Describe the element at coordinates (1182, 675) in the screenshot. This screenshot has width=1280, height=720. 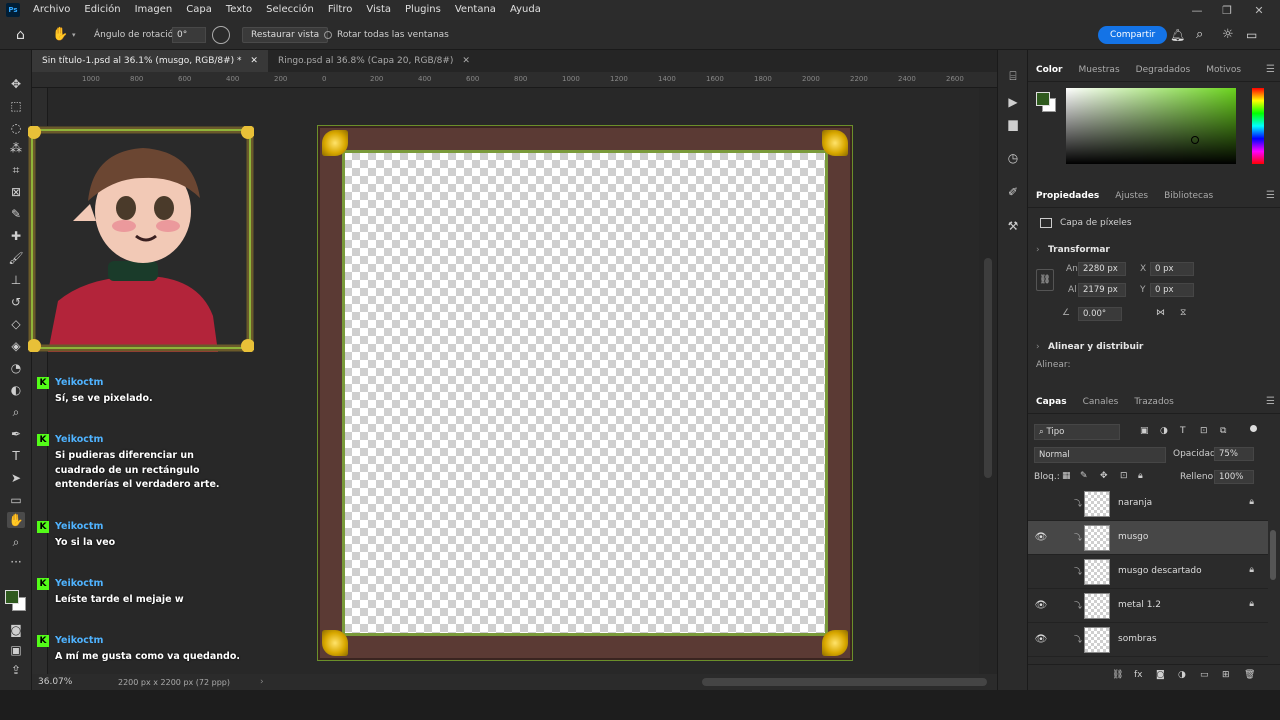
I see `adjustment-layer-icon: ◑` at that location.